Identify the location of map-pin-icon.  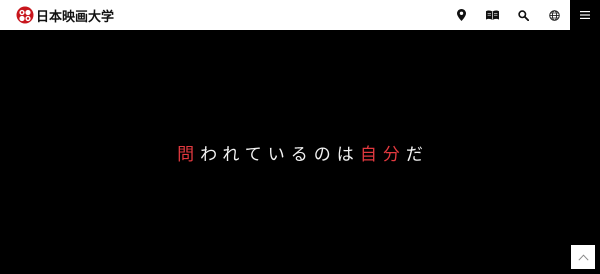
(461, 15).